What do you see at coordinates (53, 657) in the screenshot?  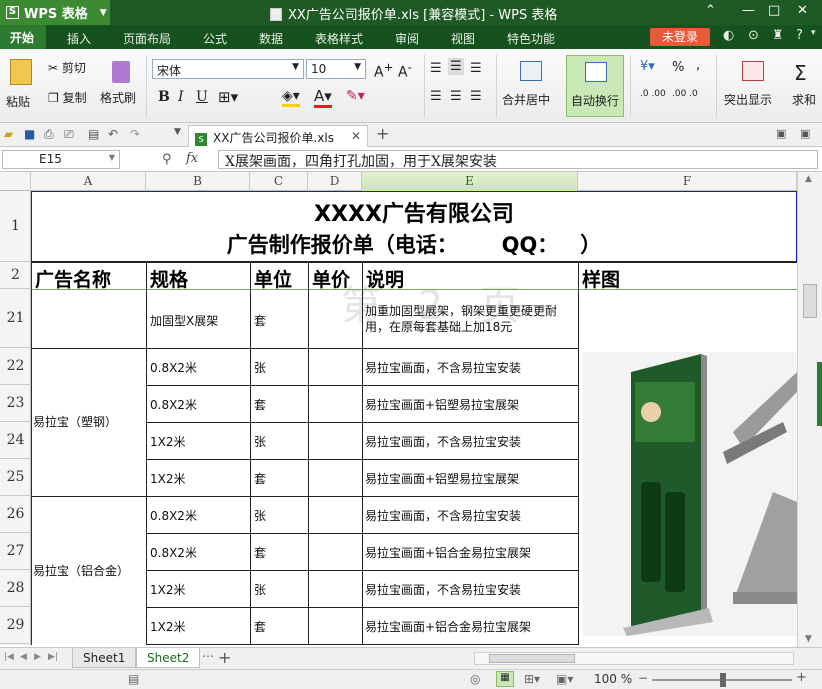 I see `last-sheet-icon: ▶|` at bounding box center [53, 657].